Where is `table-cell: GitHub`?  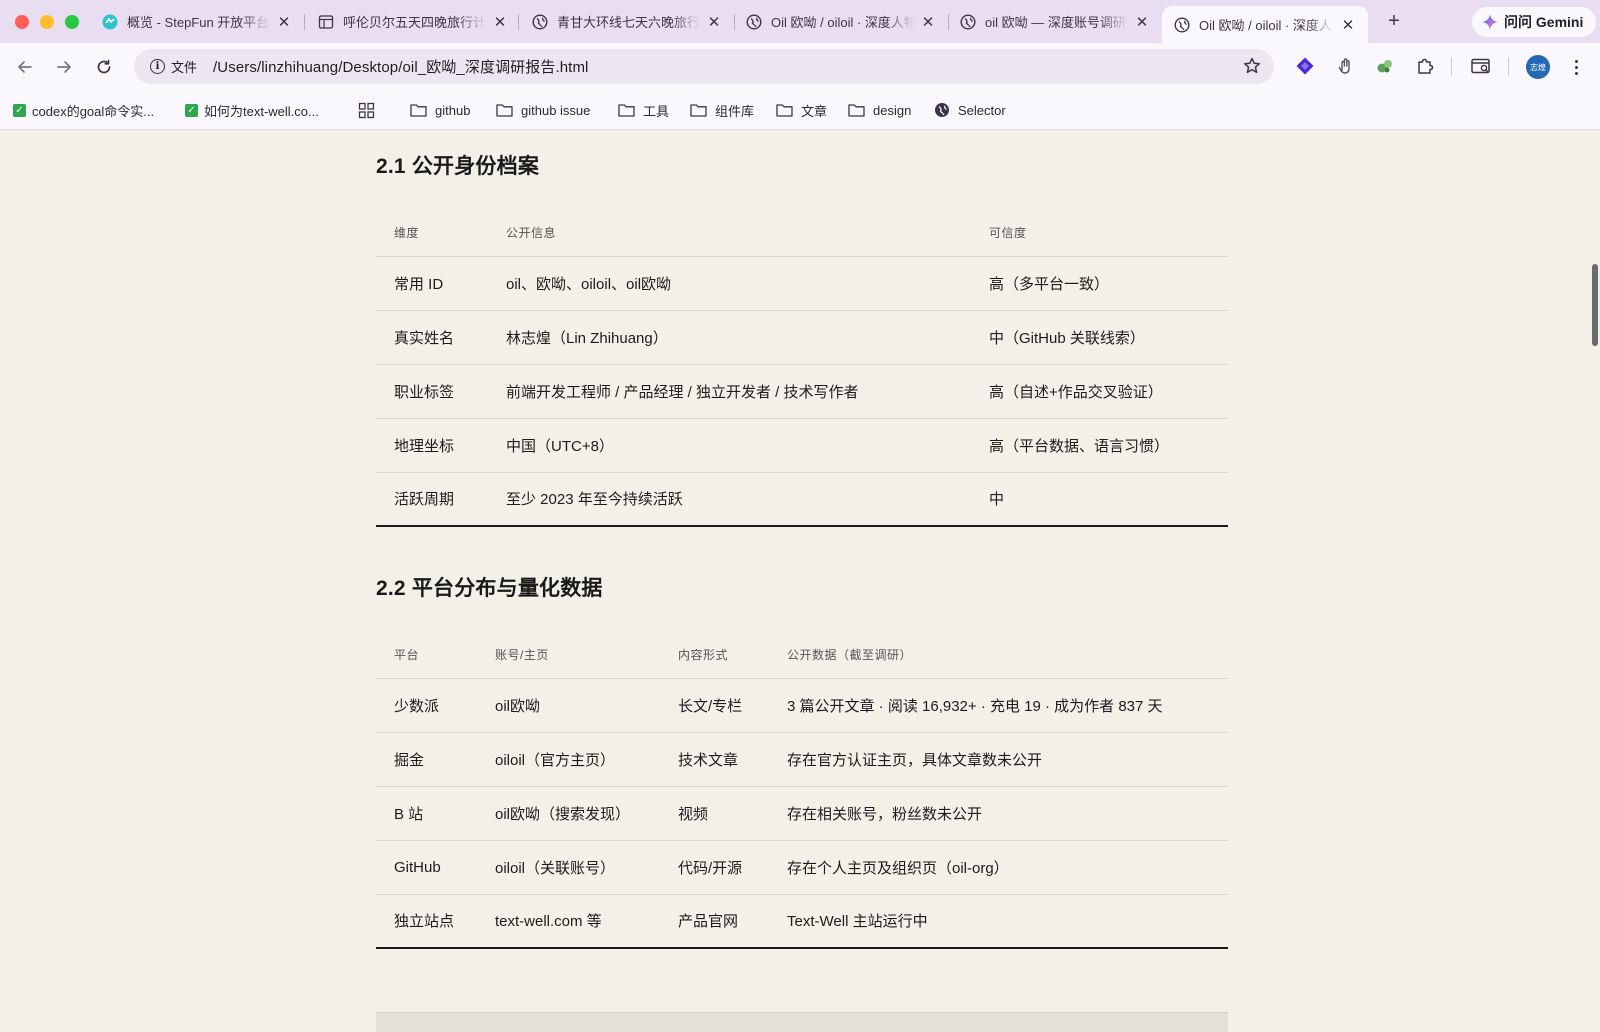 table-cell: GitHub is located at coordinates (426, 867).